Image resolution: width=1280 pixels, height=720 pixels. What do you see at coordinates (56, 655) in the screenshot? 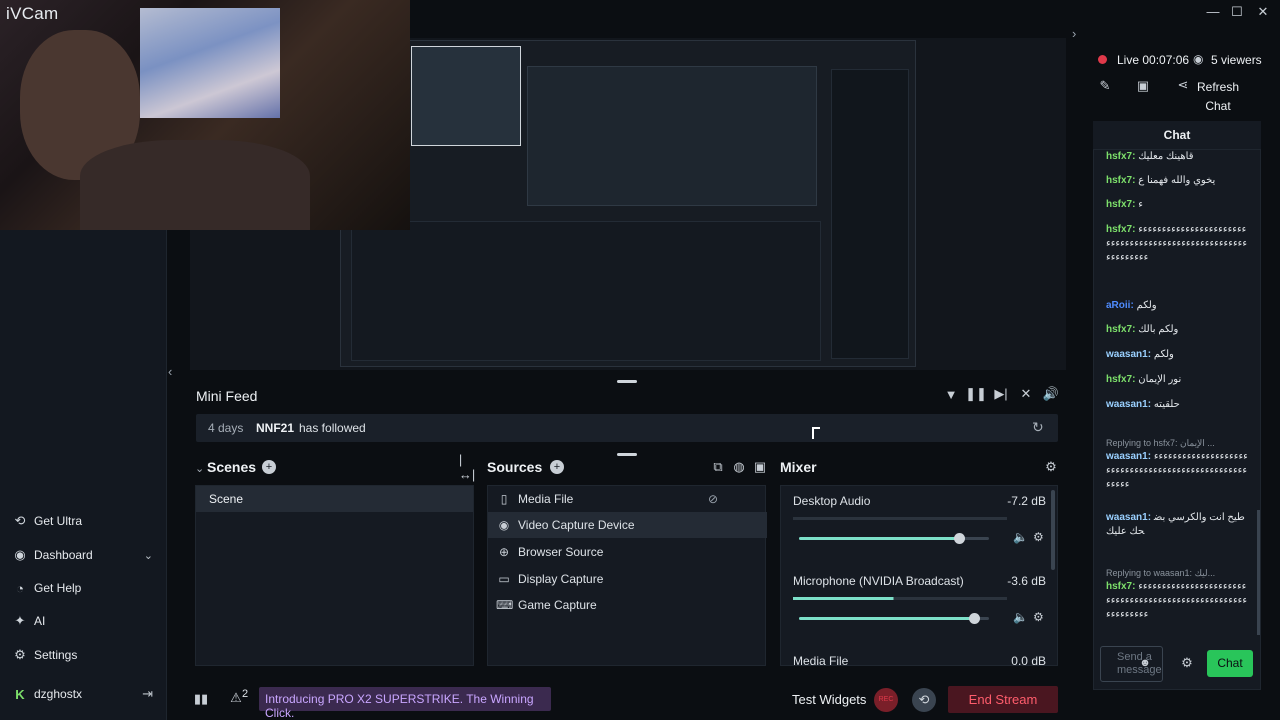
I see `sidebar-item-label: Settings` at bounding box center [56, 655].